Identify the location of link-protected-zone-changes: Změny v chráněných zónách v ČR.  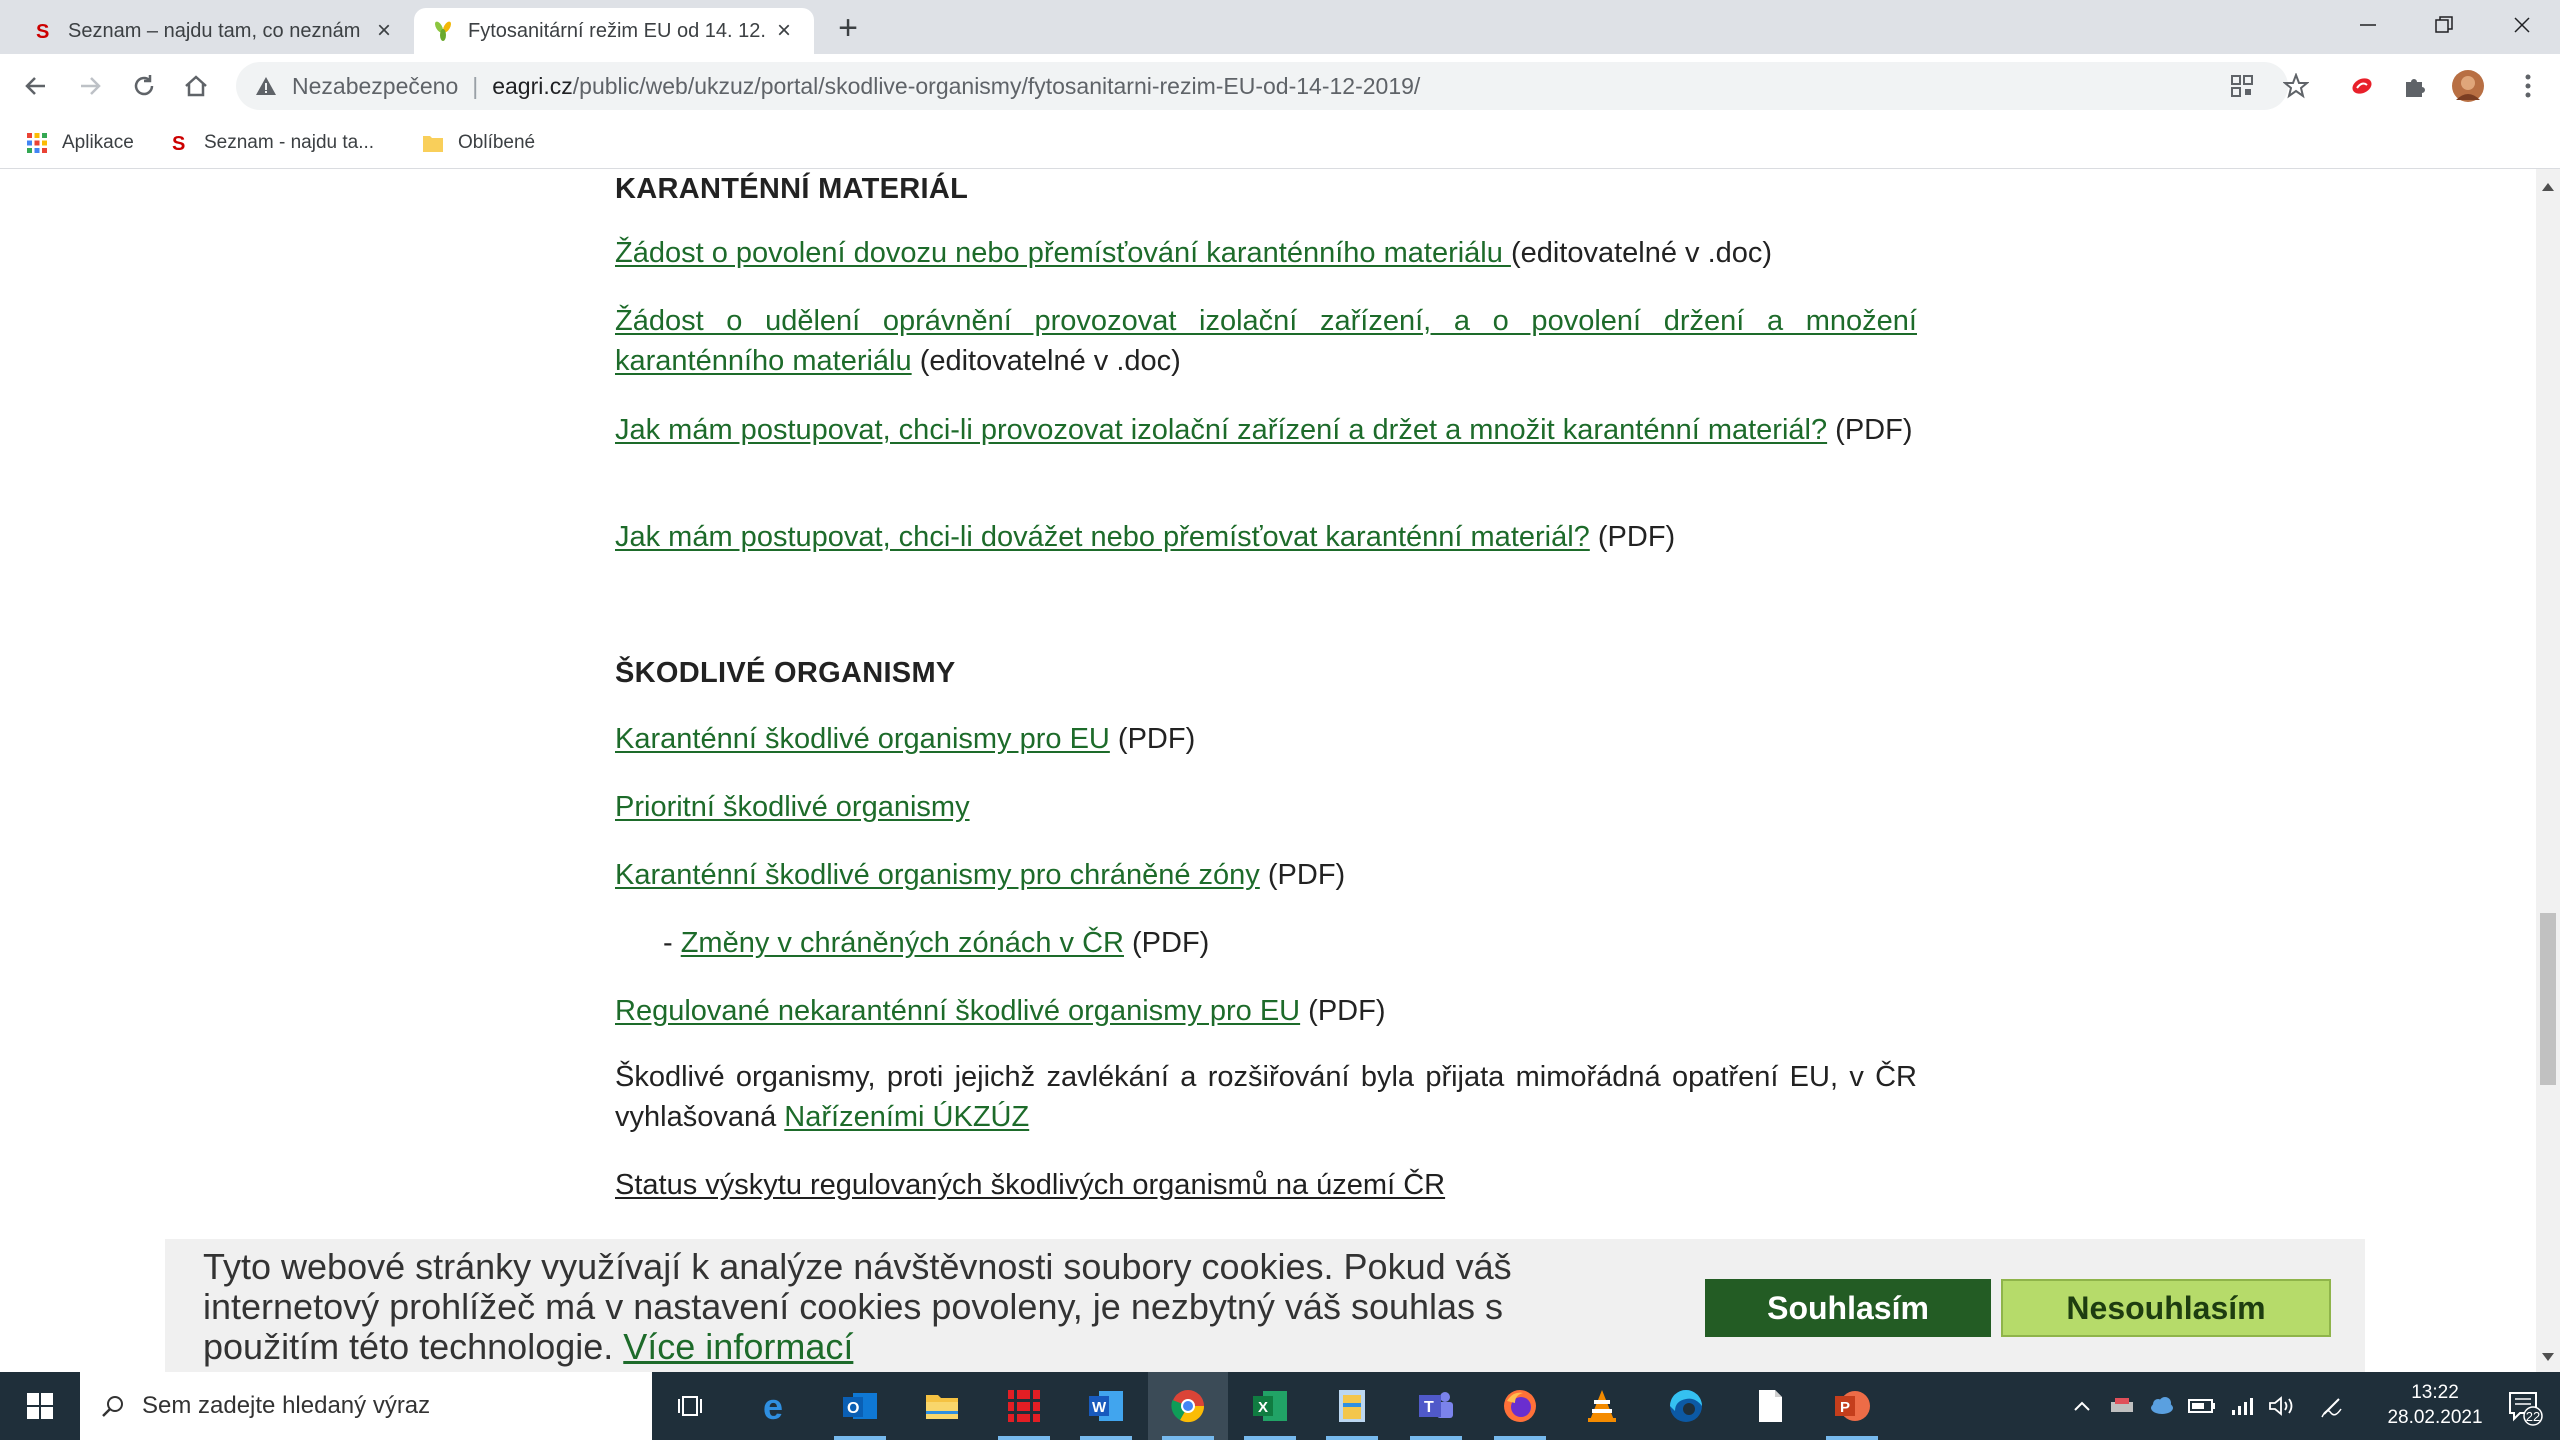
(902, 943).